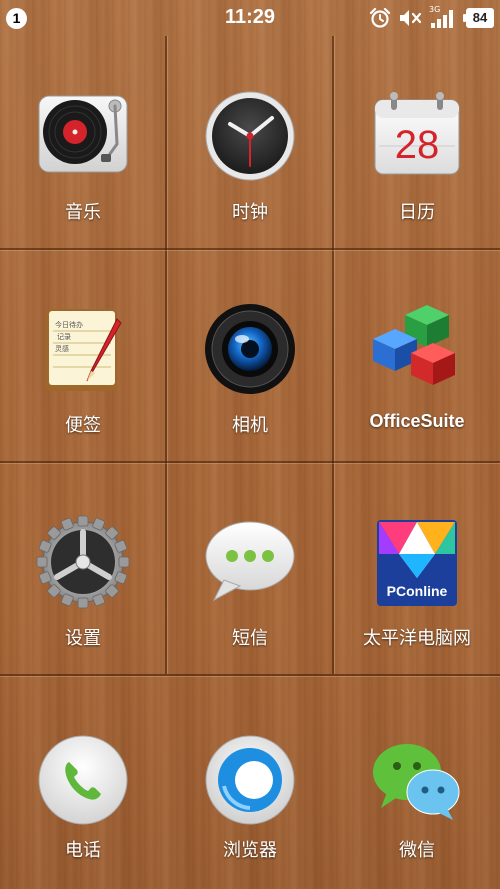 This screenshot has width=500, height=889. What do you see at coordinates (478, 18) in the screenshot?
I see `battery-icon: 84` at bounding box center [478, 18].